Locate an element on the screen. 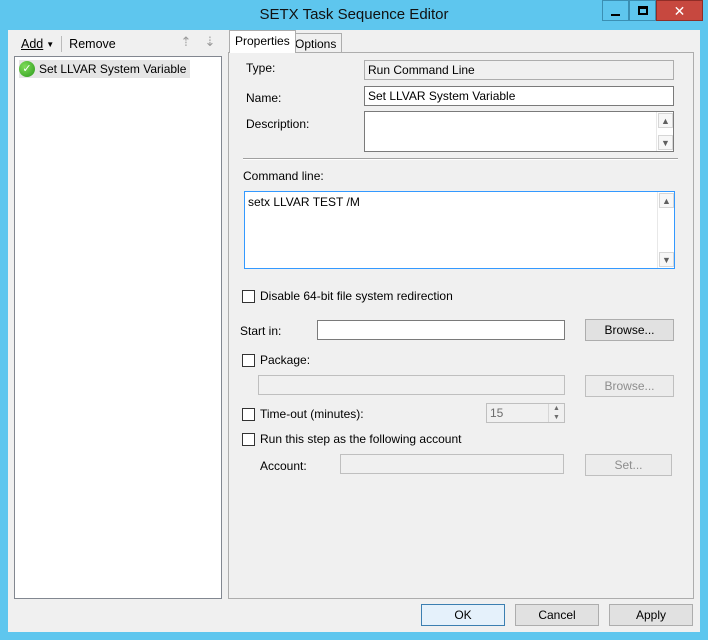 The height and width of the screenshot is (640, 708). tree-item: ✓ Set LLVAR System Variable is located at coordinates (105, 69).